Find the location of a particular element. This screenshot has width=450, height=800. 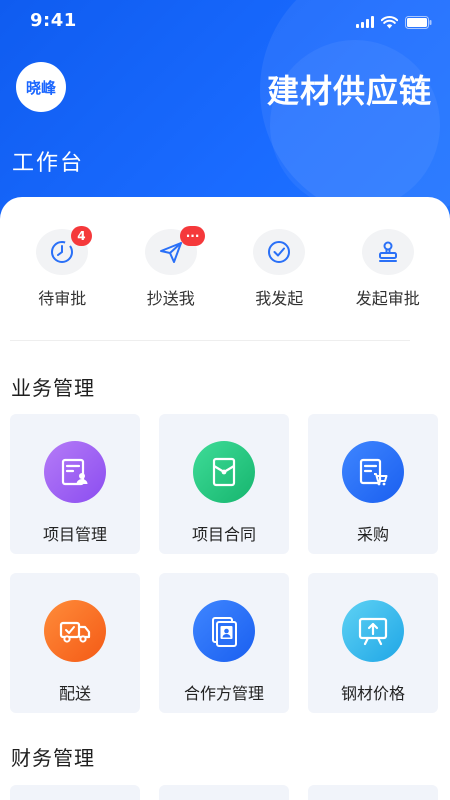

card-label: 合作方管理 is located at coordinates (223, 693).